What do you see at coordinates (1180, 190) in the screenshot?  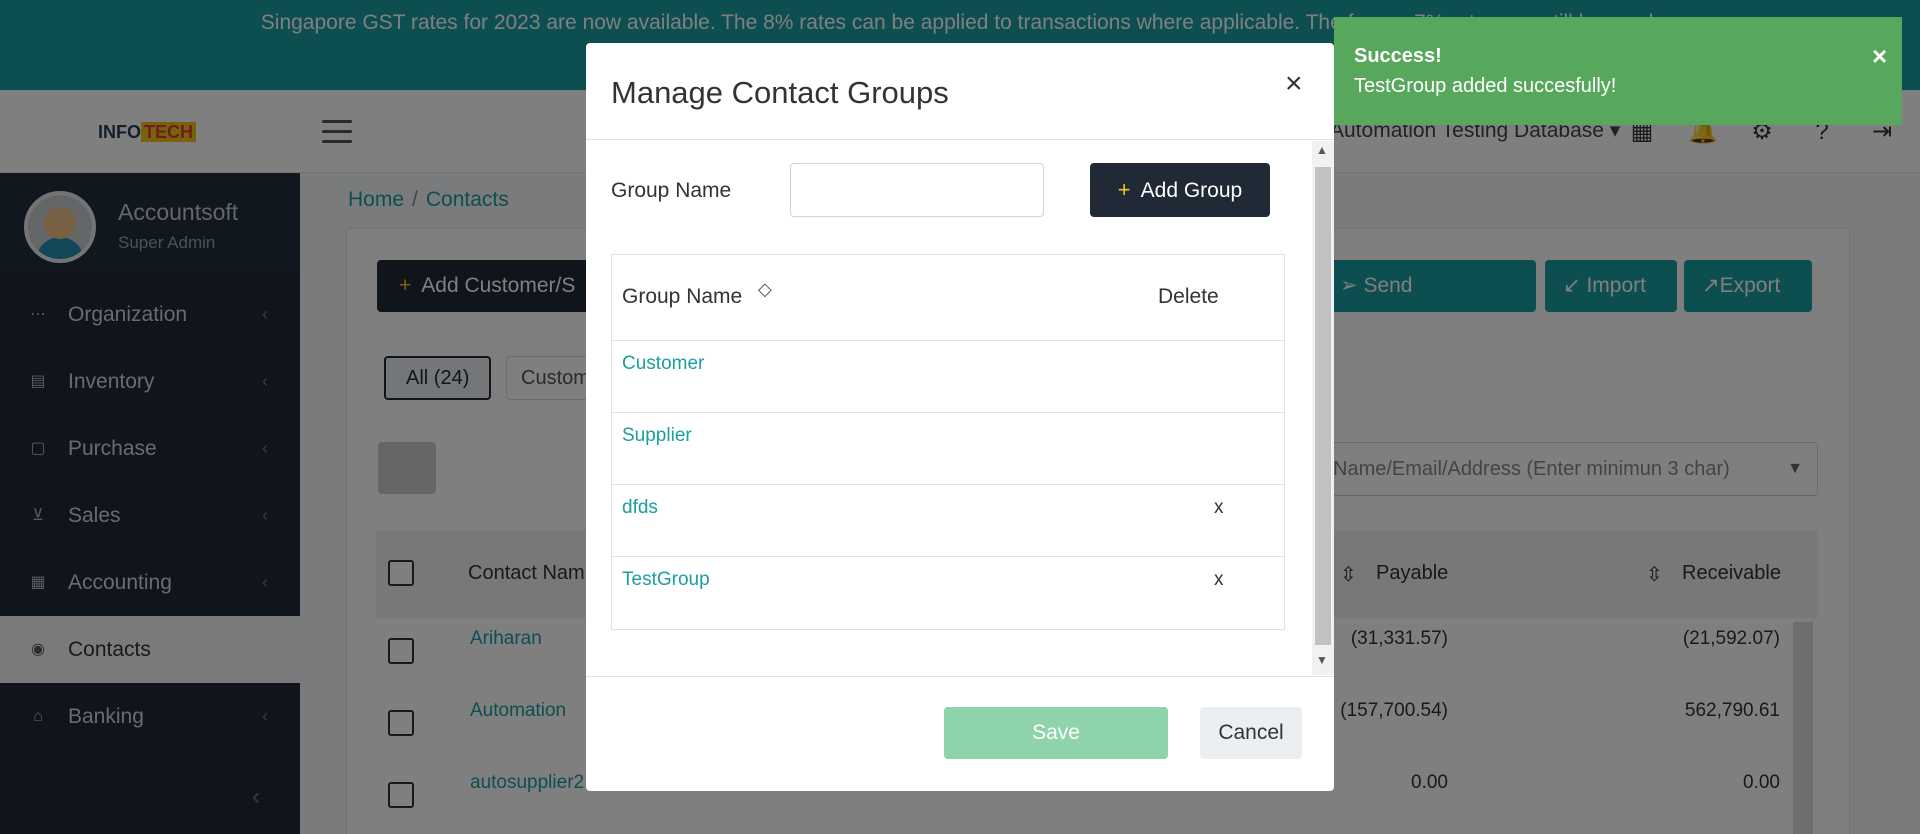 I see `add-group-button: + Add Group` at bounding box center [1180, 190].